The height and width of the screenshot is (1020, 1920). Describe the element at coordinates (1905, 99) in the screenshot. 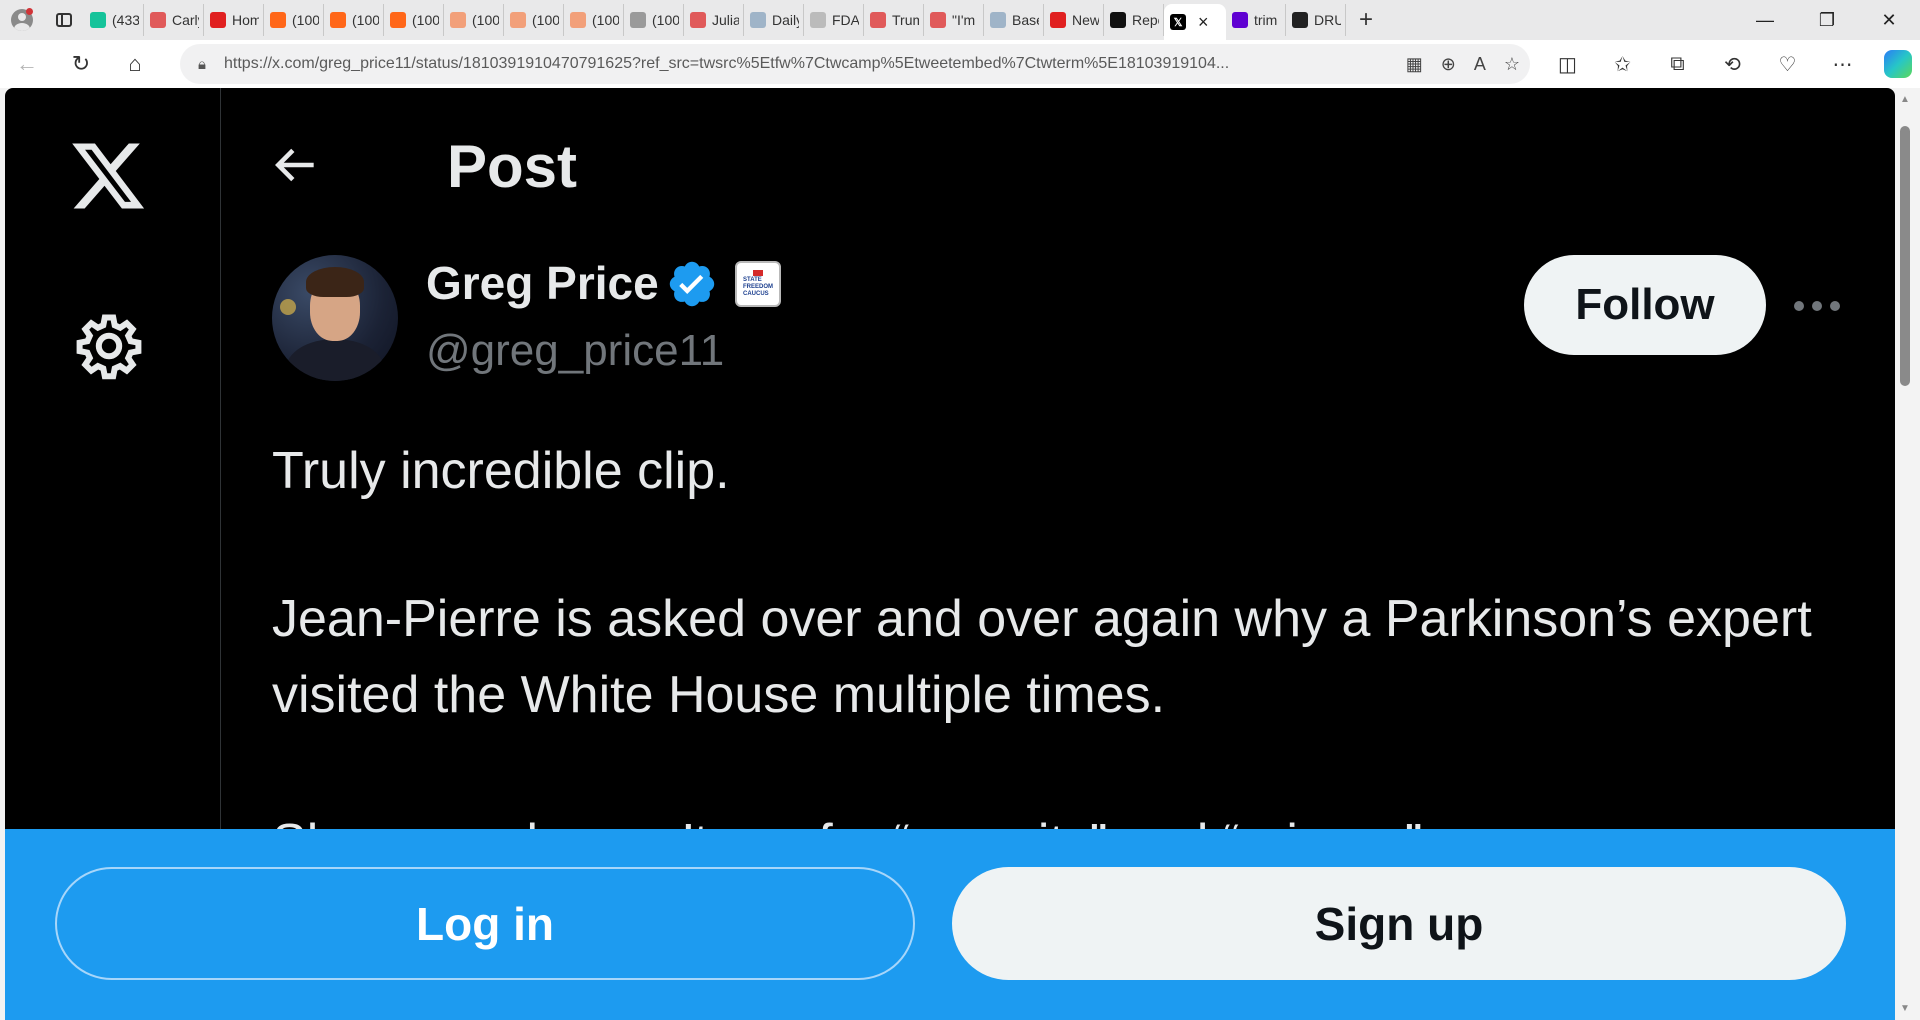

I see `scroll-up-icon: ▲` at that location.